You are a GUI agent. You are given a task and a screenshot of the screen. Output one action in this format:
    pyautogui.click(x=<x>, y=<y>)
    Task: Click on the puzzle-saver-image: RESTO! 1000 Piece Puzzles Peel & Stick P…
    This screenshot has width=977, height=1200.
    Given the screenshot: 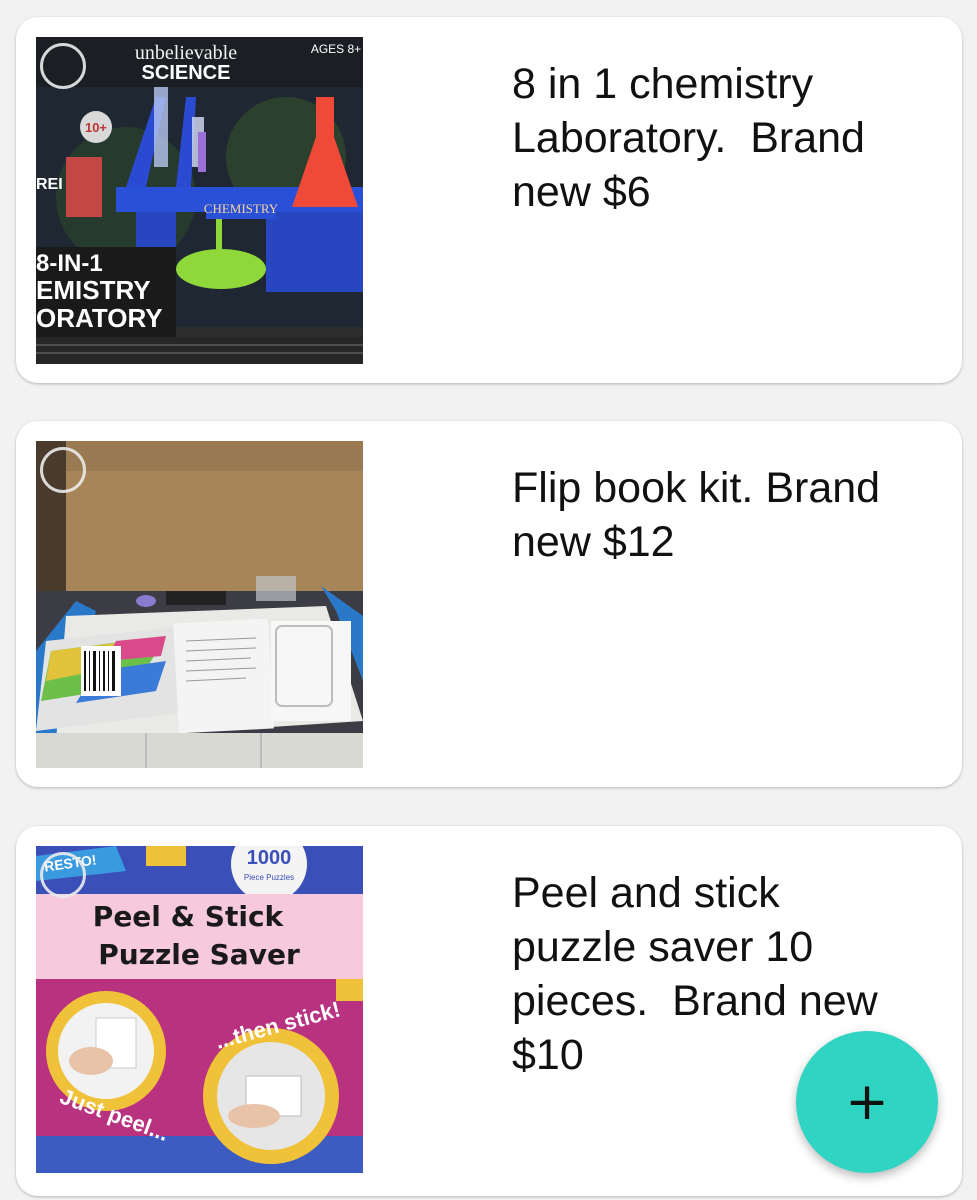 What is the action you would take?
    pyautogui.click(x=199, y=1009)
    